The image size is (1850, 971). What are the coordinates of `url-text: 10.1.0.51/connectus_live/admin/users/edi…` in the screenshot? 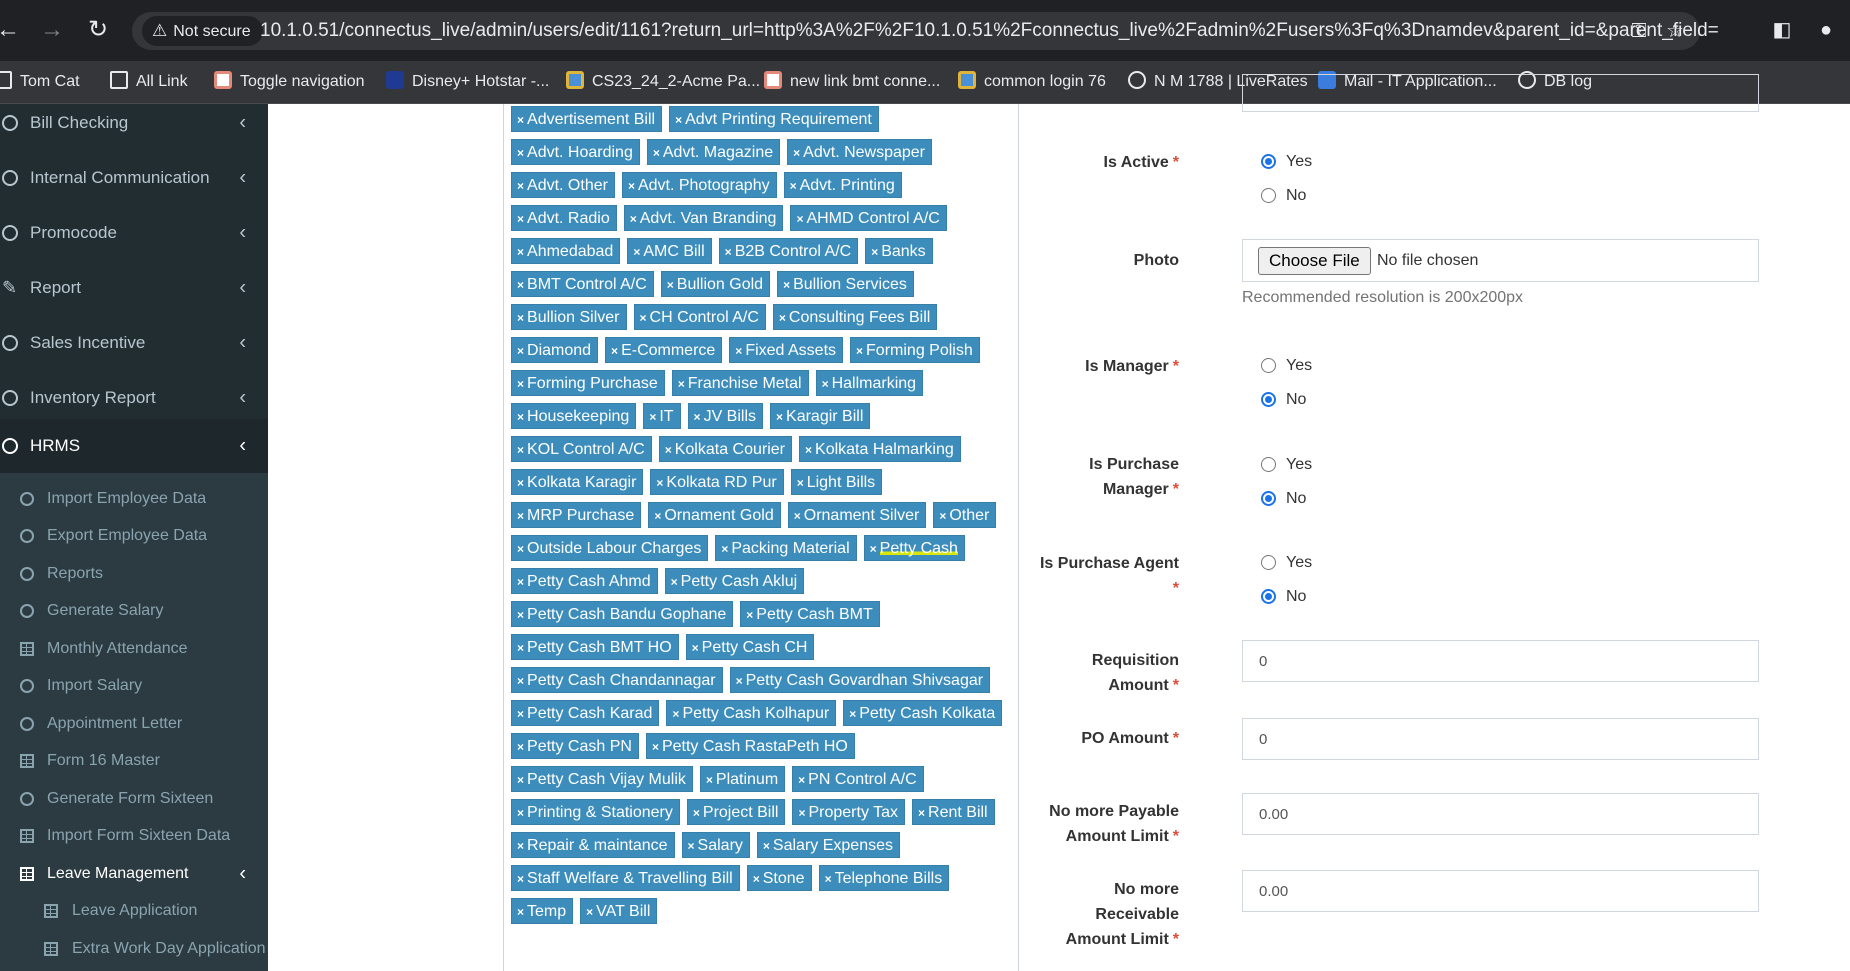 It's located at (989, 31).